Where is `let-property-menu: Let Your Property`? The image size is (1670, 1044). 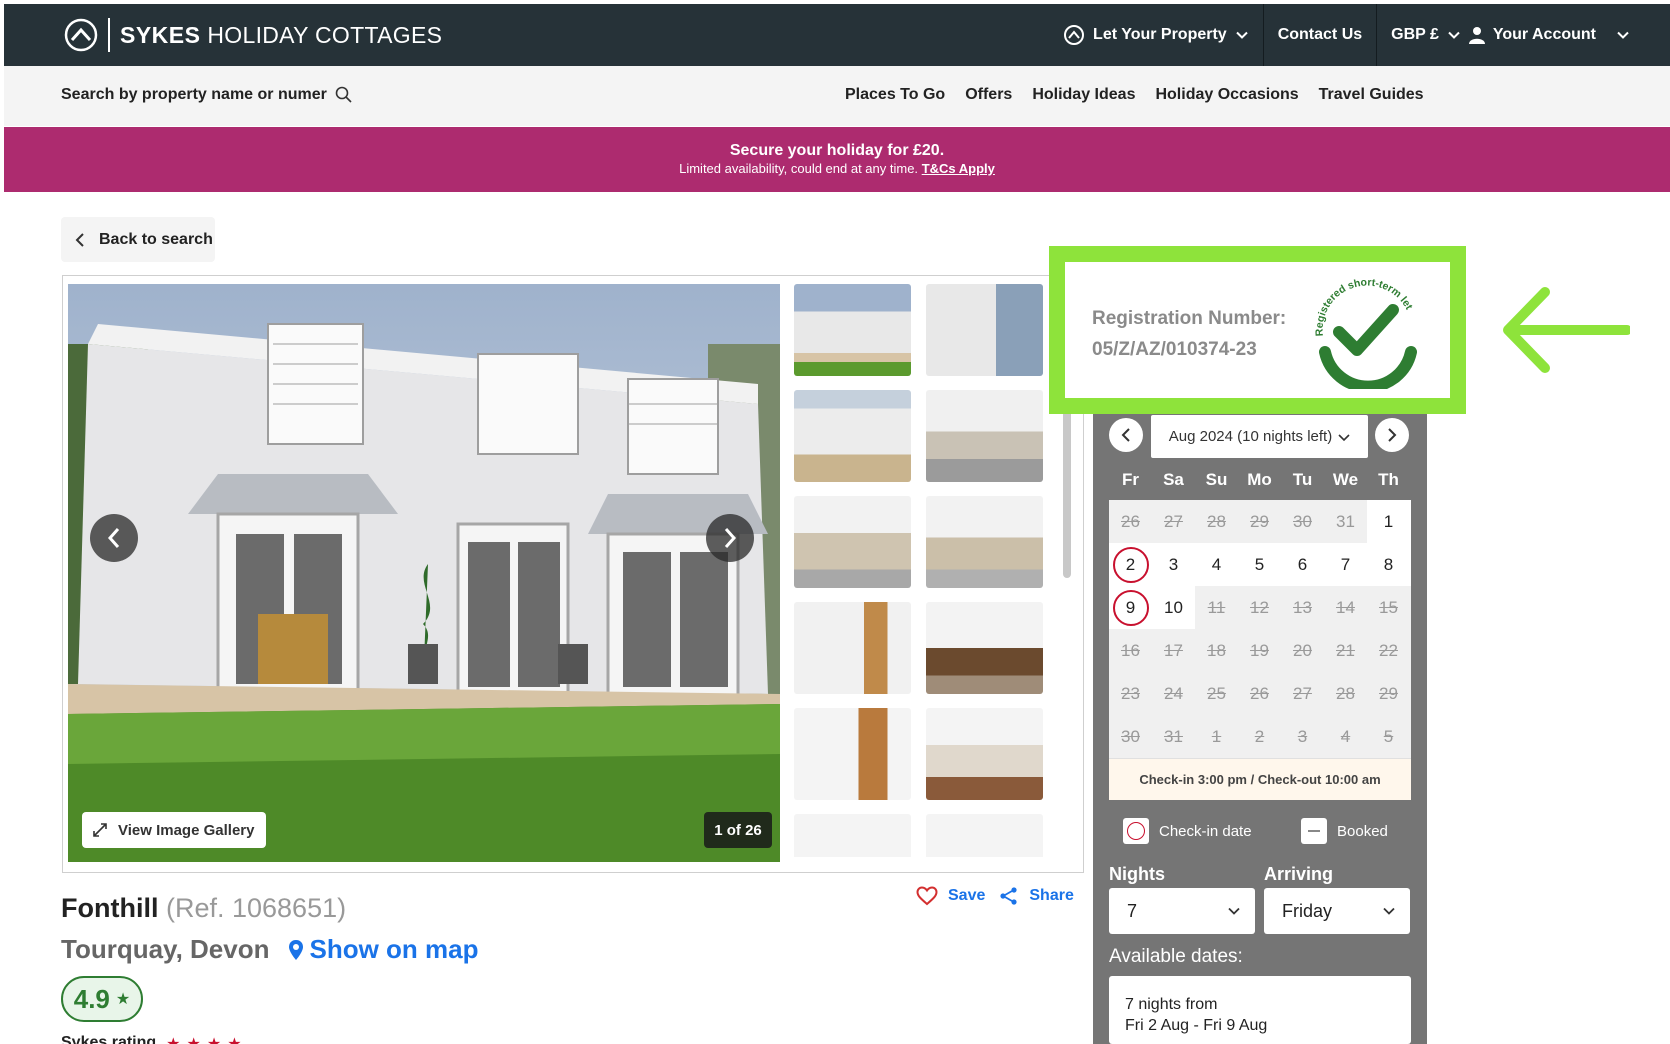 let-property-menu: Let Your Property is located at coordinates (1156, 35).